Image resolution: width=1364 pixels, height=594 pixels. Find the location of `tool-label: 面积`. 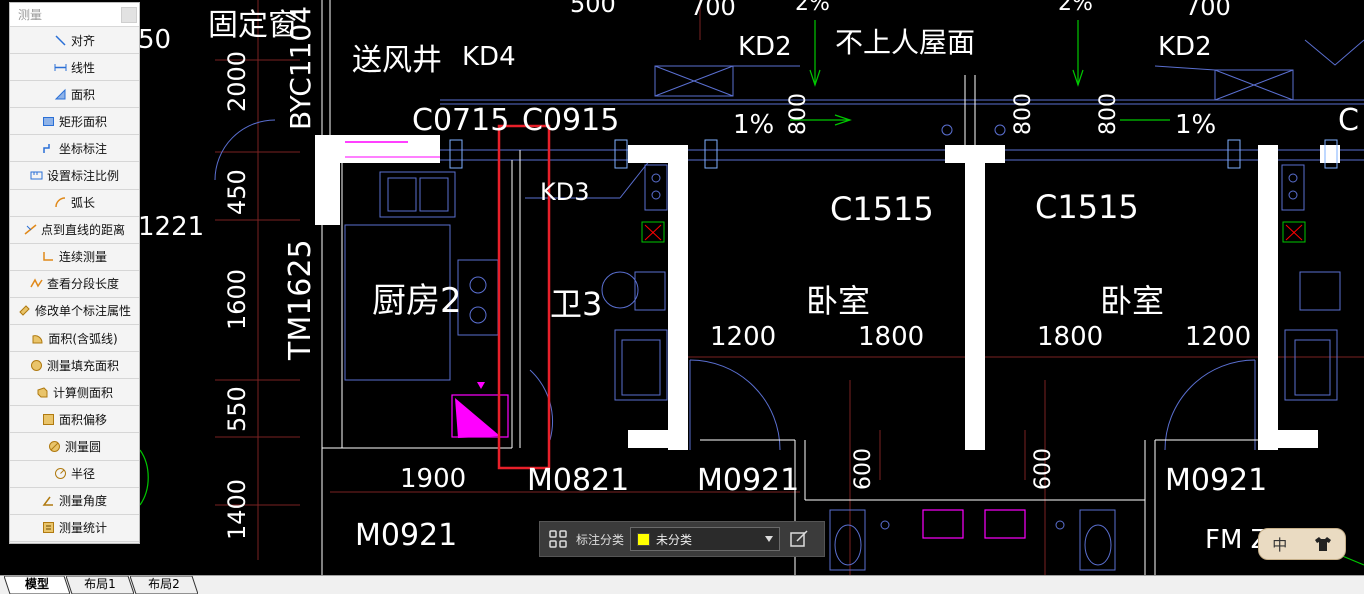

tool-label: 面积 is located at coordinates (82, 94).